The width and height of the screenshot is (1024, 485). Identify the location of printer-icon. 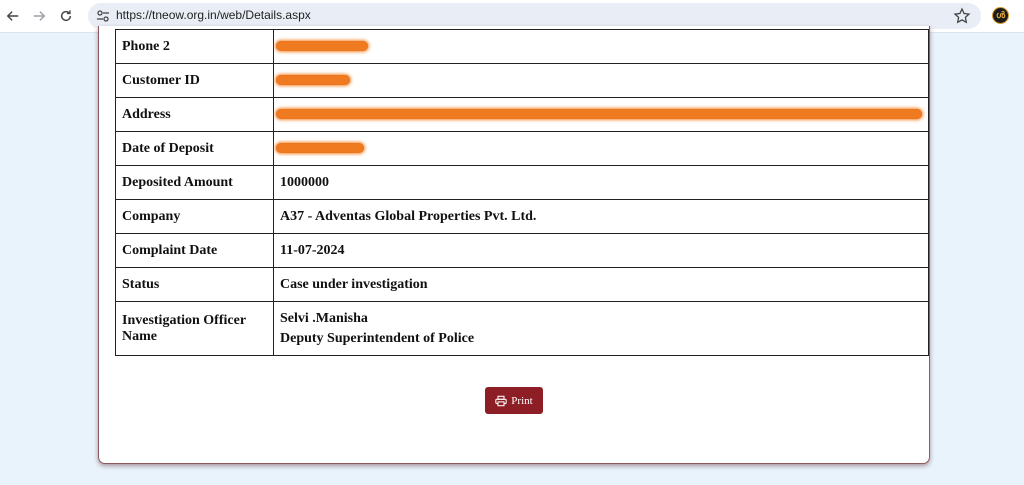
(501, 400).